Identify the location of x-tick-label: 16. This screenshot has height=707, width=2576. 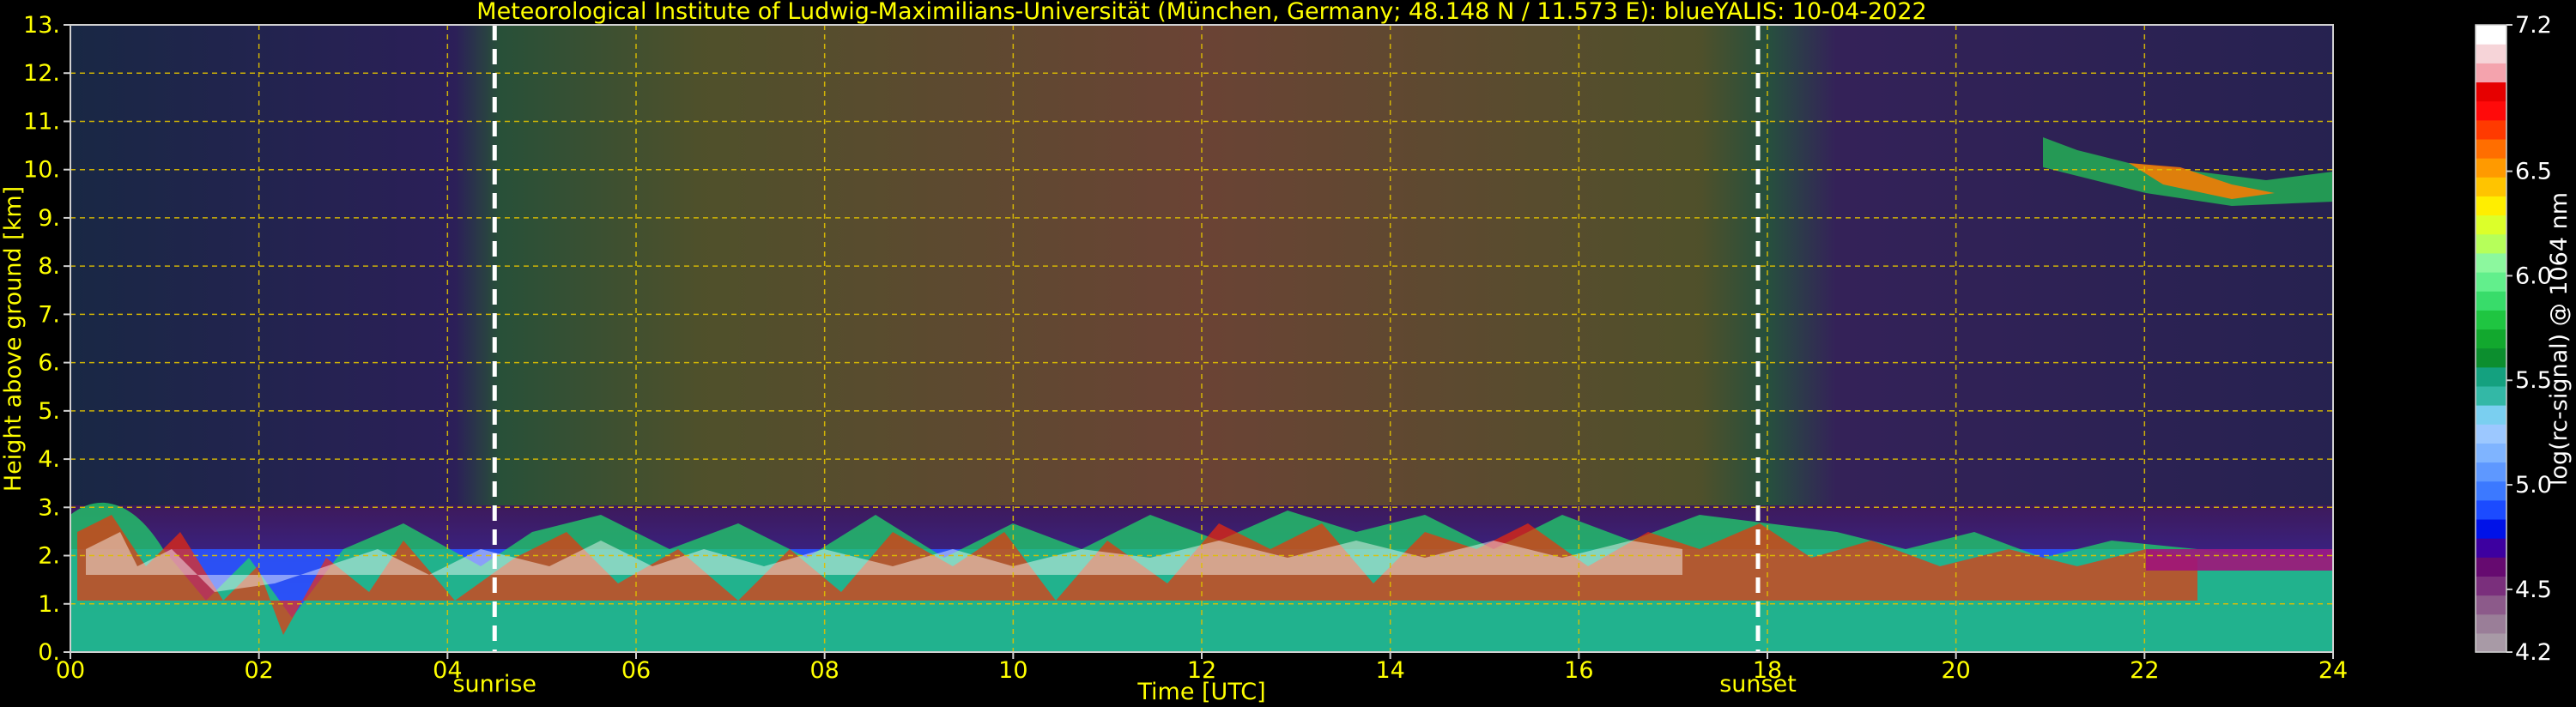
(1578, 670).